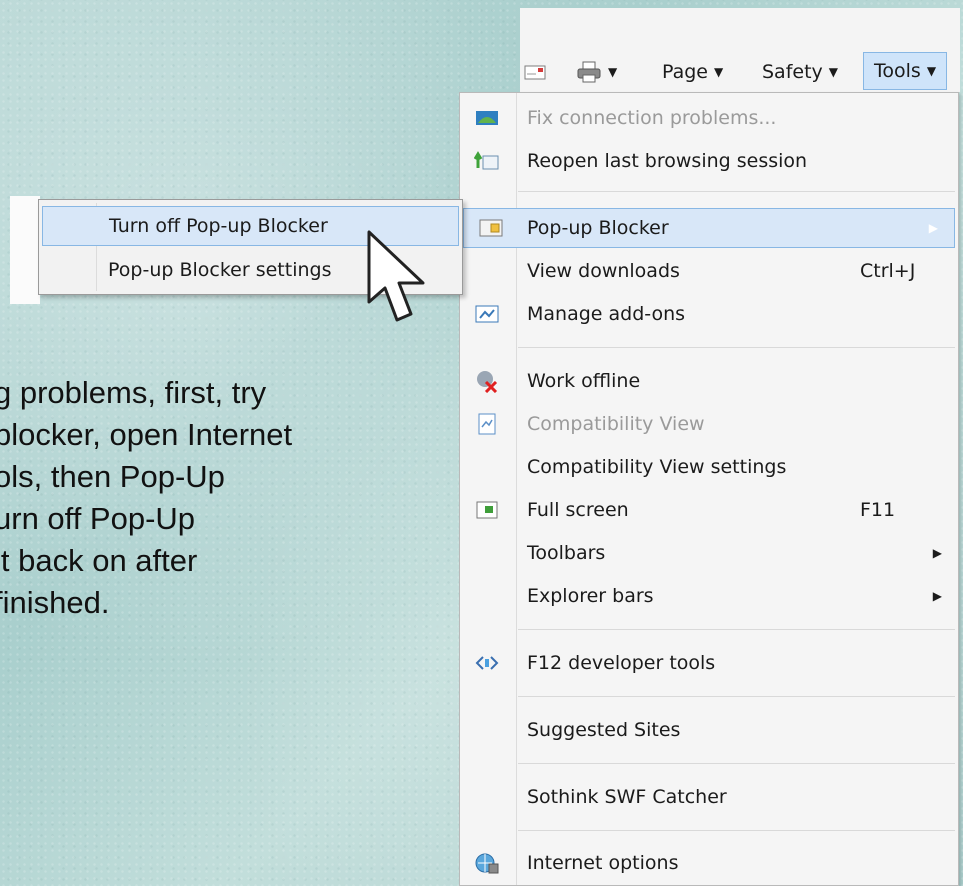 This screenshot has width=963, height=886. I want to click on menu-item-label: View downloads, so click(603, 271).